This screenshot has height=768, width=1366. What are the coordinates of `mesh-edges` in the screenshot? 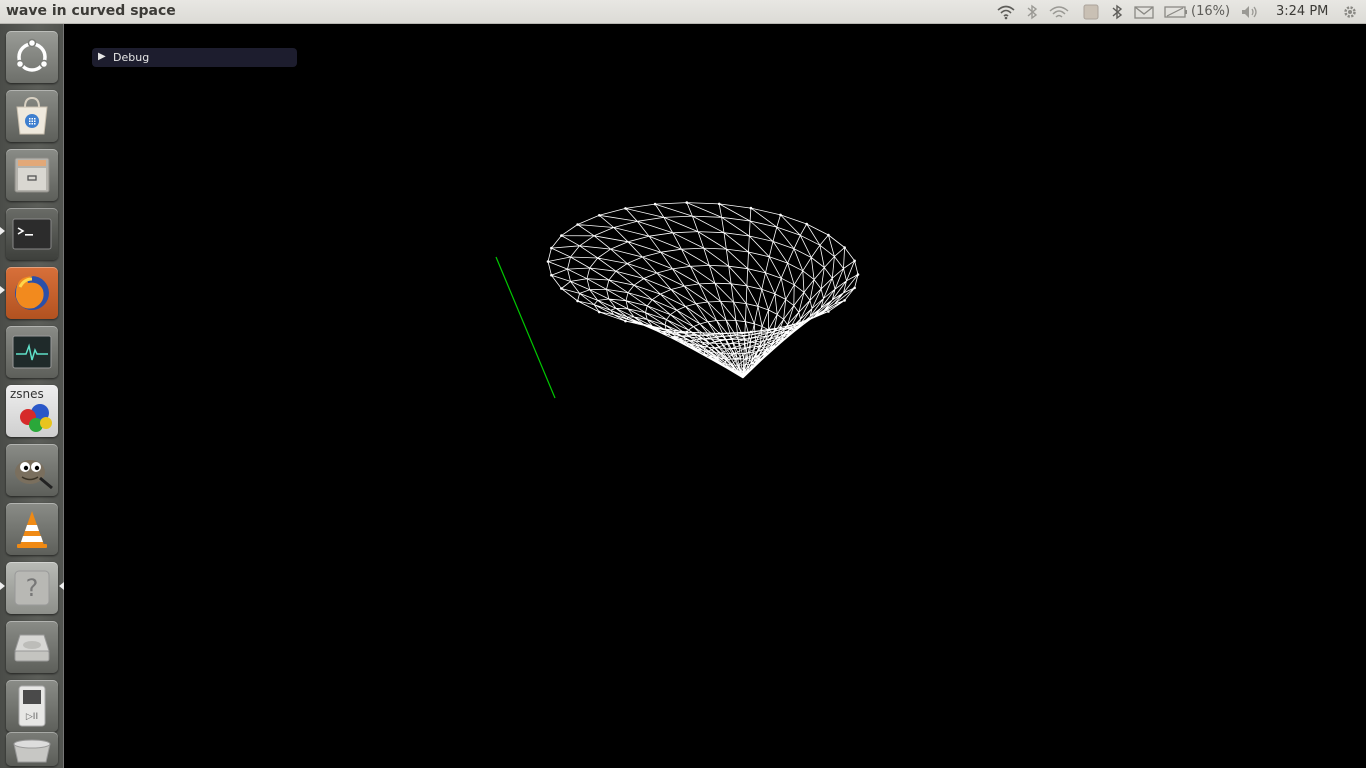 It's located at (703, 290).